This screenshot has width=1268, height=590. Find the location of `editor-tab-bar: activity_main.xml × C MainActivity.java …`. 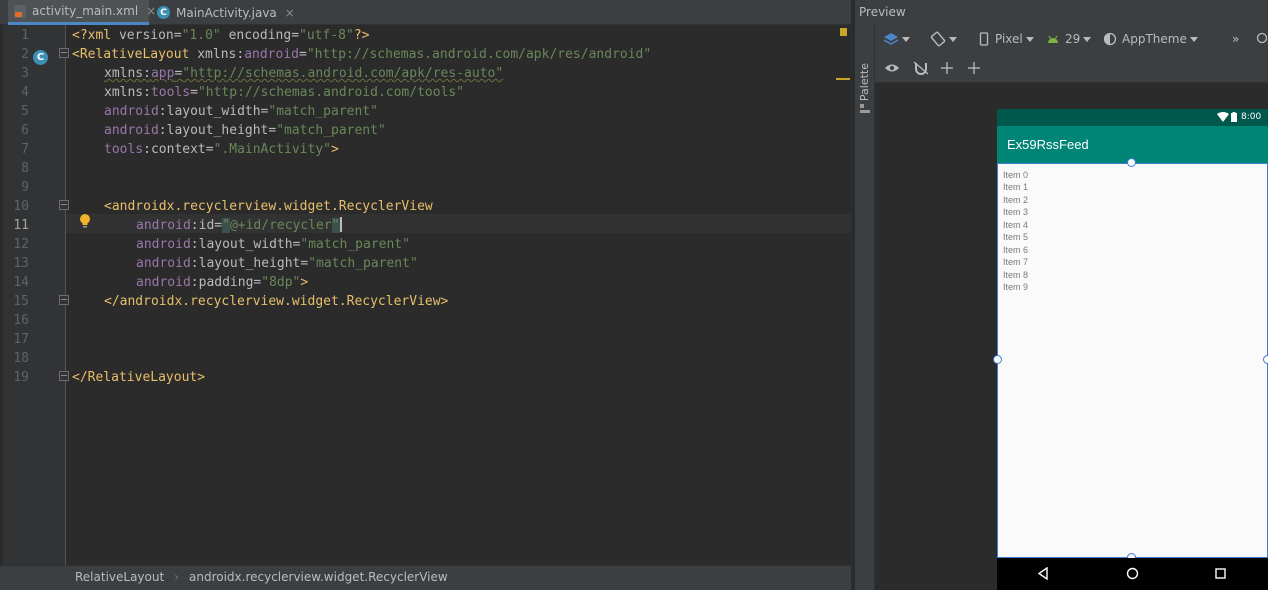

editor-tab-bar: activity_main.xml × C MainActivity.java … is located at coordinates (425, 12).